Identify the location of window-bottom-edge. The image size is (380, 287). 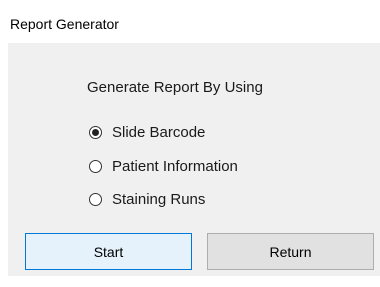
(190, 281).